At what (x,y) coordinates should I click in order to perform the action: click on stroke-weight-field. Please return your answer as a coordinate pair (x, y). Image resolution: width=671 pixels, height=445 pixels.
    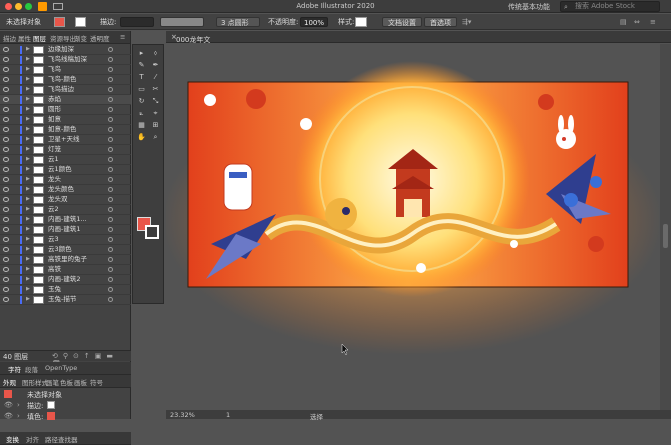
    Looking at the image, I should click on (137, 22).